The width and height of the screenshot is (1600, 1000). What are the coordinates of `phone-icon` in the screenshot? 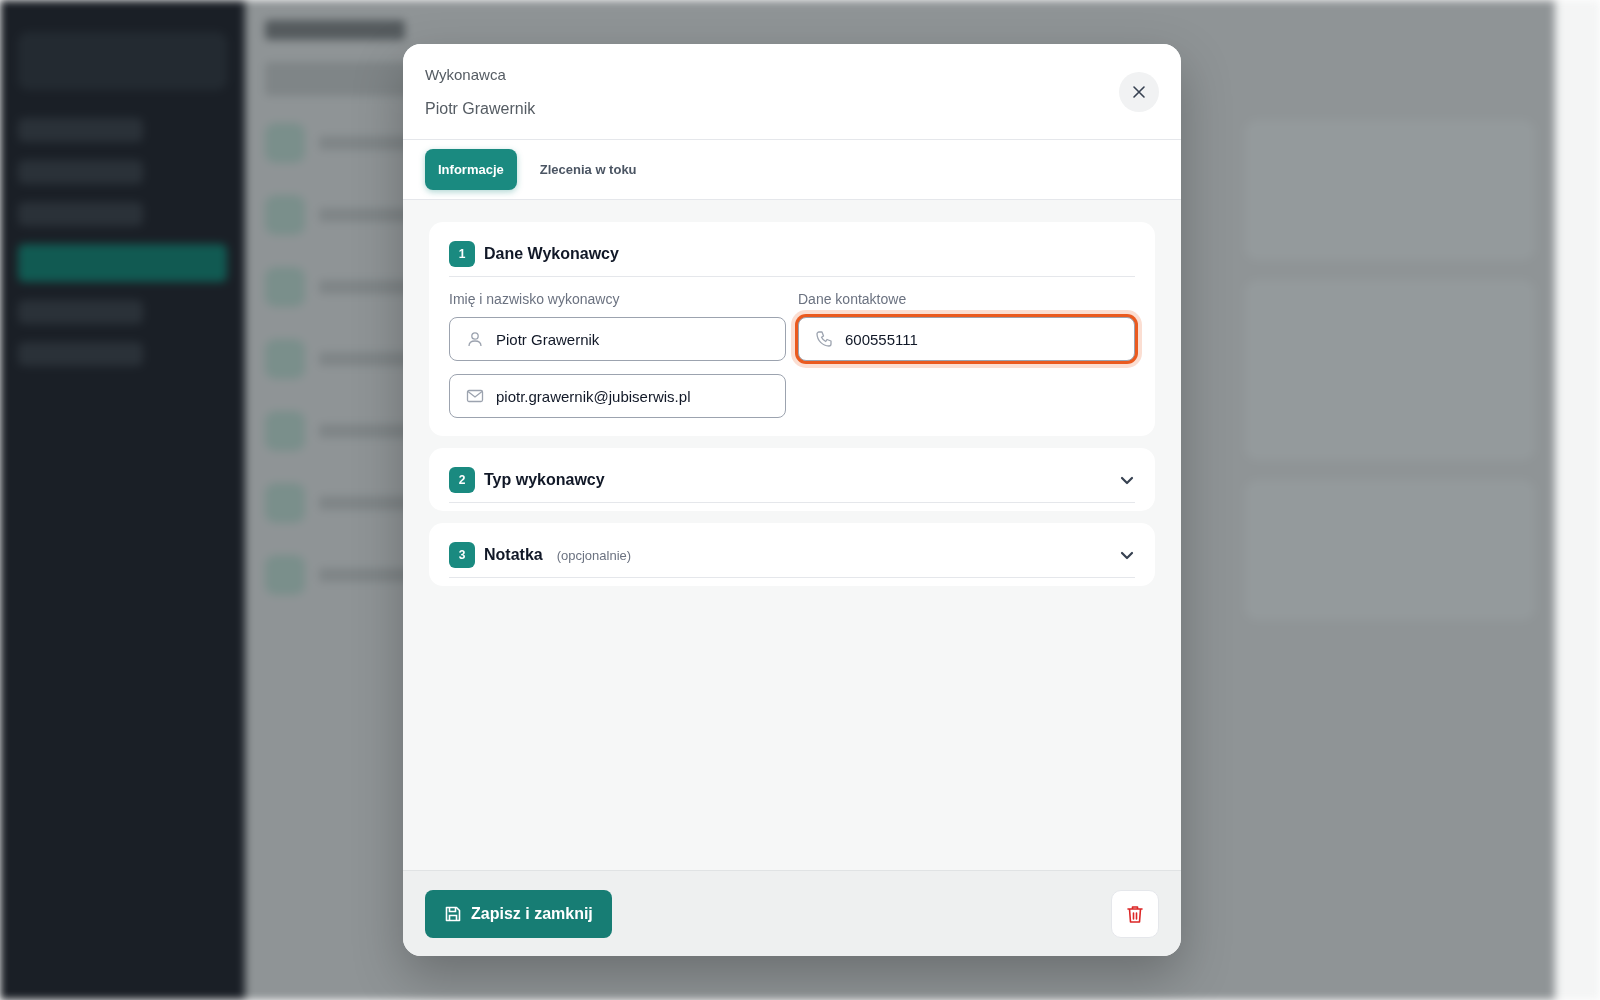 It's located at (824, 339).